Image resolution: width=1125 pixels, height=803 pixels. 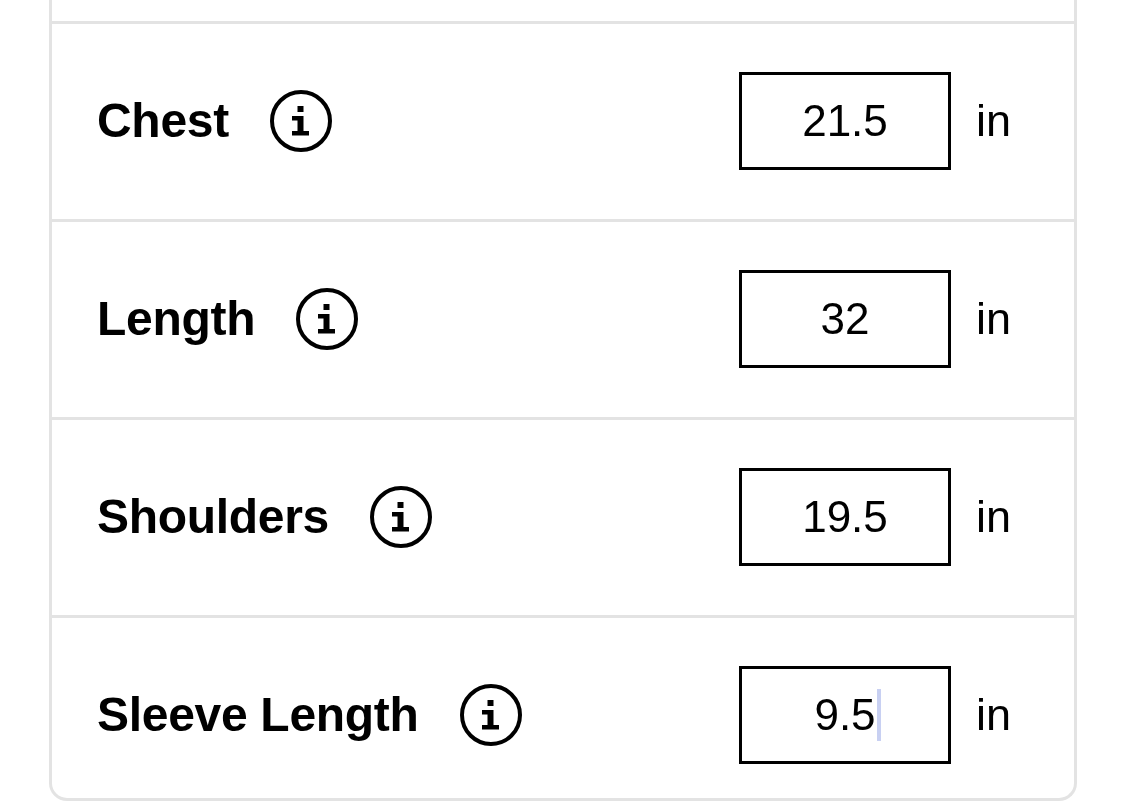 I want to click on measurement-field: 9.5, so click(x=845, y=715).